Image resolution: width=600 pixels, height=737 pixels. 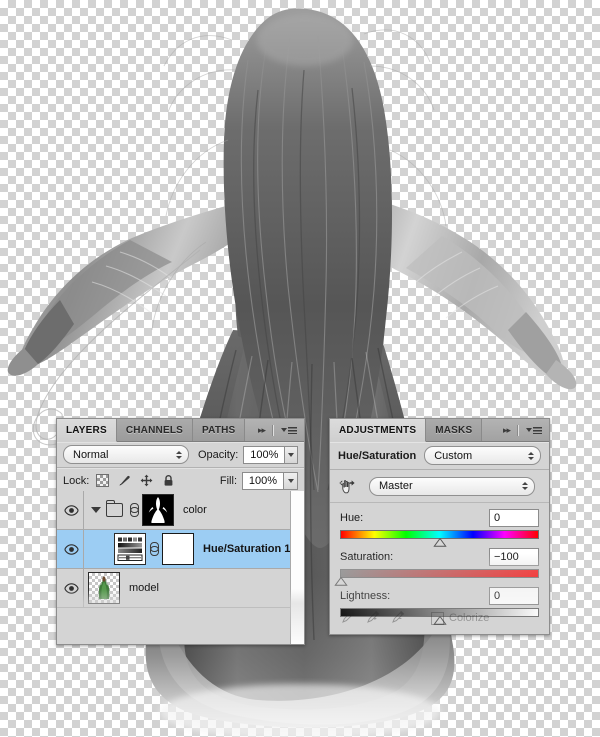 I want to click on tabbar-spacer, so click(x=489, y=430).